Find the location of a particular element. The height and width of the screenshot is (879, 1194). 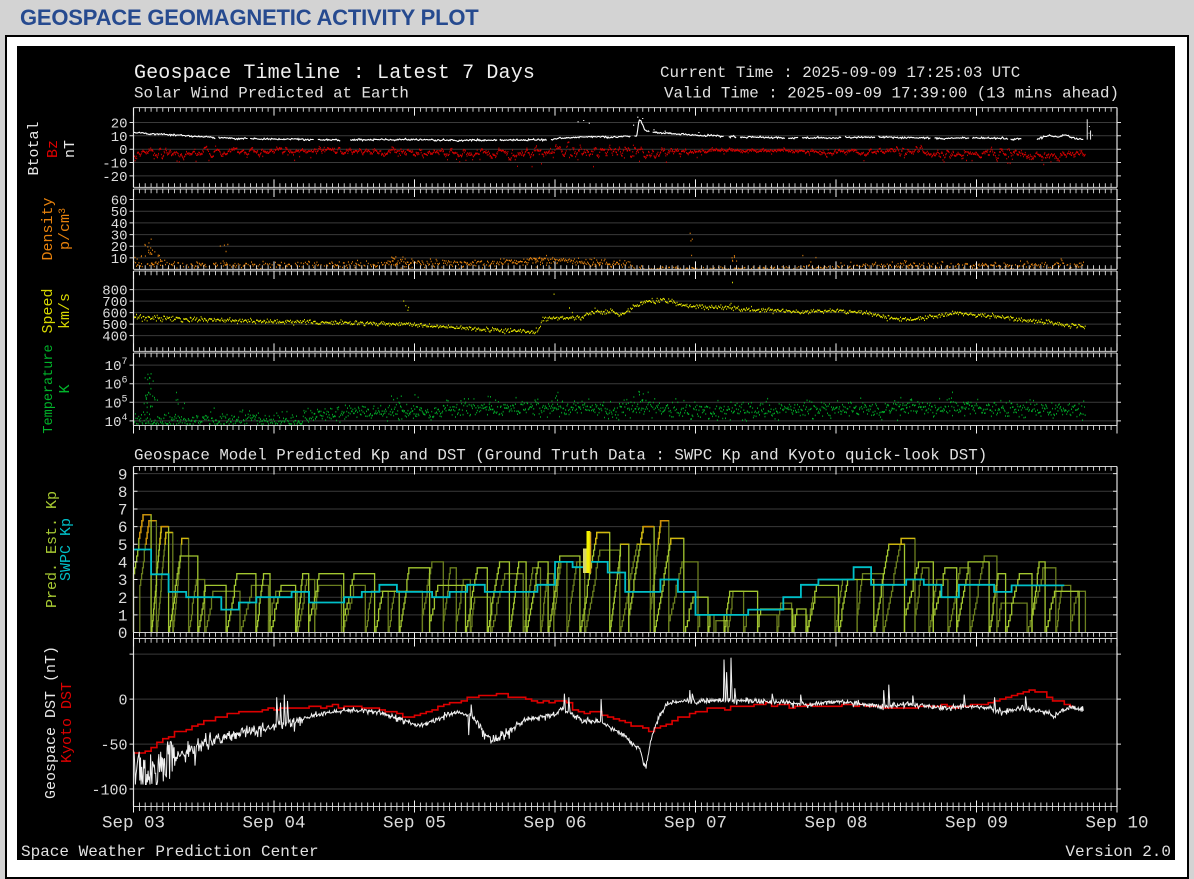

svg-text: 2 is located at coordinates (123, 599).